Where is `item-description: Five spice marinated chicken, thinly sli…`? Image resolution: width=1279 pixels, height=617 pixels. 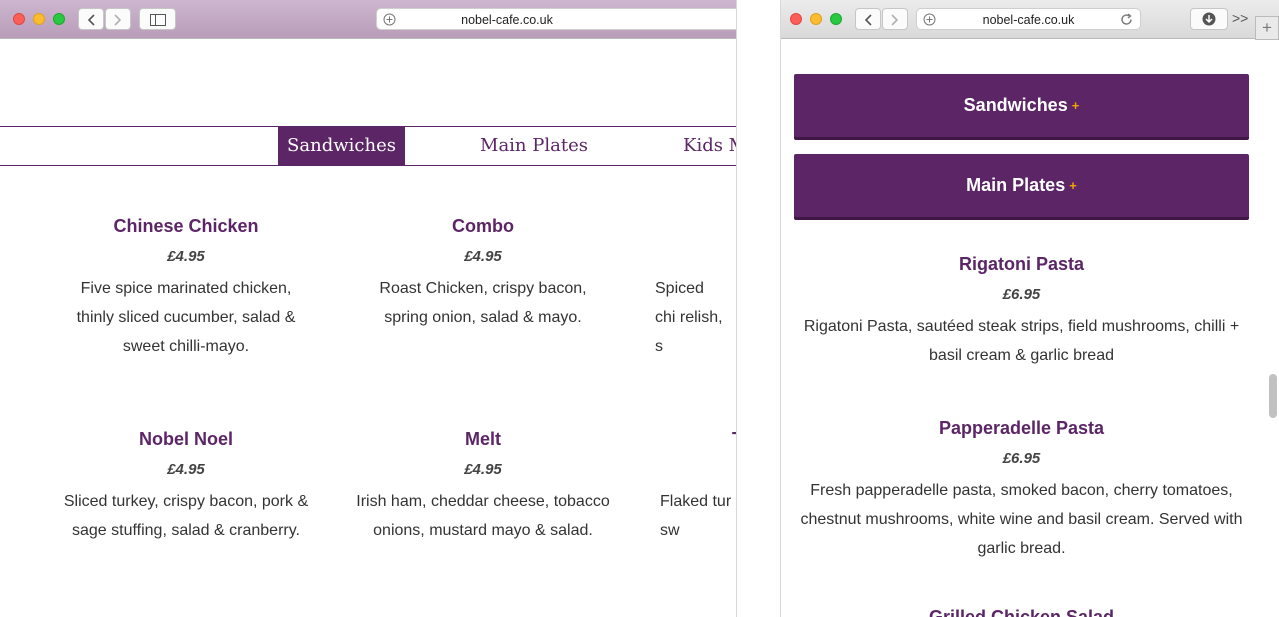
item-description: Five spice marinated chicken, thinly sli… is located at coordinates (186, 317).